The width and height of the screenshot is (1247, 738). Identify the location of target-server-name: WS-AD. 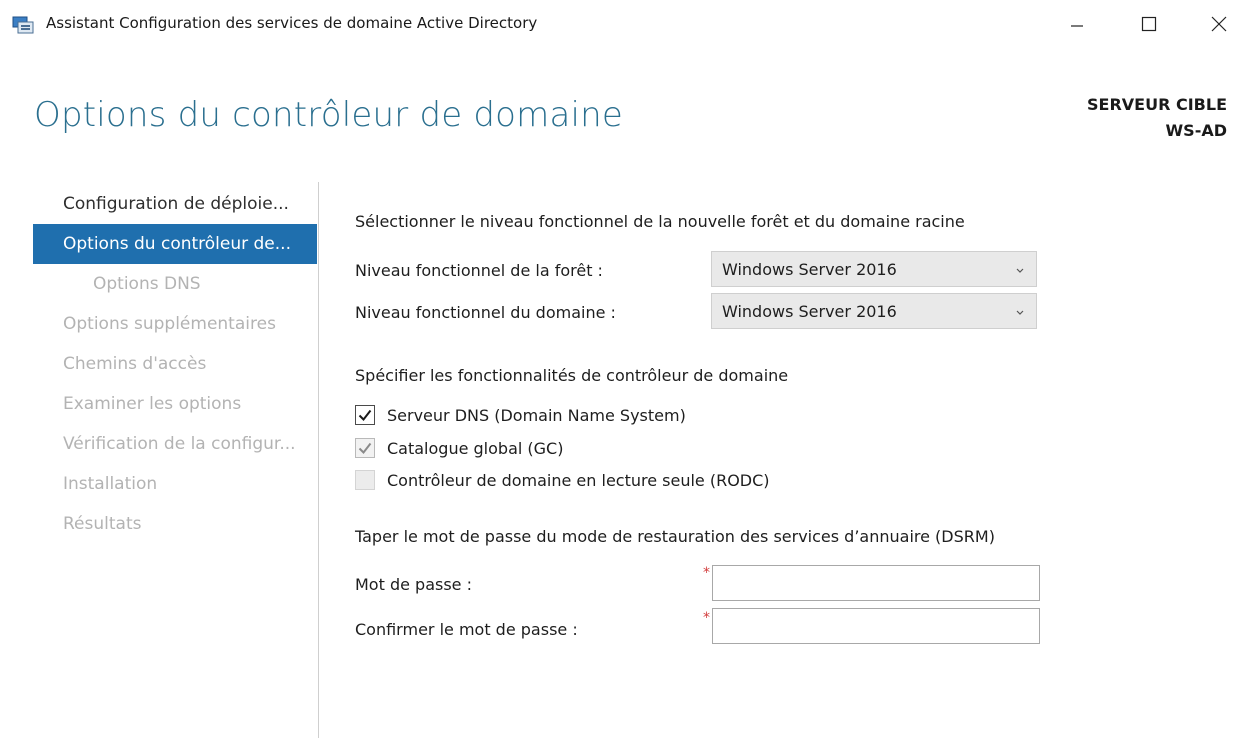
(1196, 130).